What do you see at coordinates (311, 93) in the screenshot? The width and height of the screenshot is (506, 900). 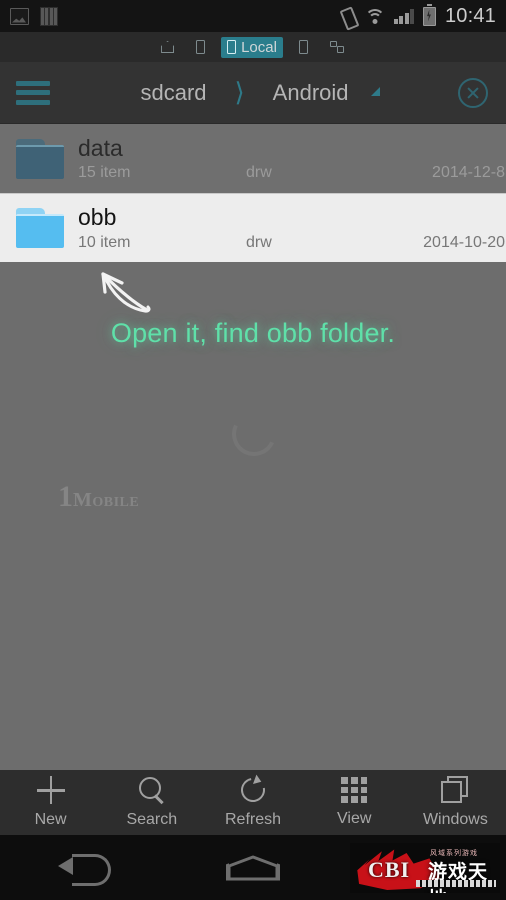 I see `breadcrumb-item-current: Android` at bounding box center [311, 93].